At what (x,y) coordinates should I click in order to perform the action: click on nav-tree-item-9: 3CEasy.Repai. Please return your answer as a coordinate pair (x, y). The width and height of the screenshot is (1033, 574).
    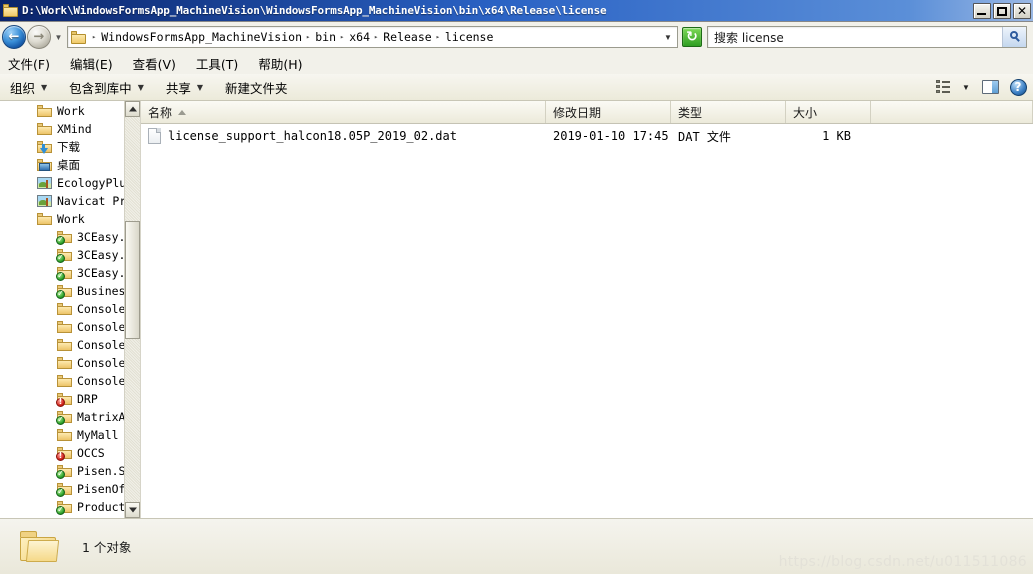
    Looking at the image, I should click on (70, 273).